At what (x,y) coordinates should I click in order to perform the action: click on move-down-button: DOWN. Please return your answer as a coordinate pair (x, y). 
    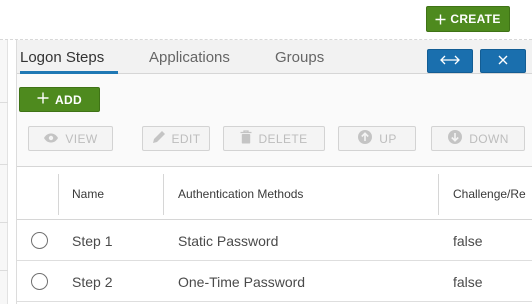
    Looking at the image, I should click on (478, 138).